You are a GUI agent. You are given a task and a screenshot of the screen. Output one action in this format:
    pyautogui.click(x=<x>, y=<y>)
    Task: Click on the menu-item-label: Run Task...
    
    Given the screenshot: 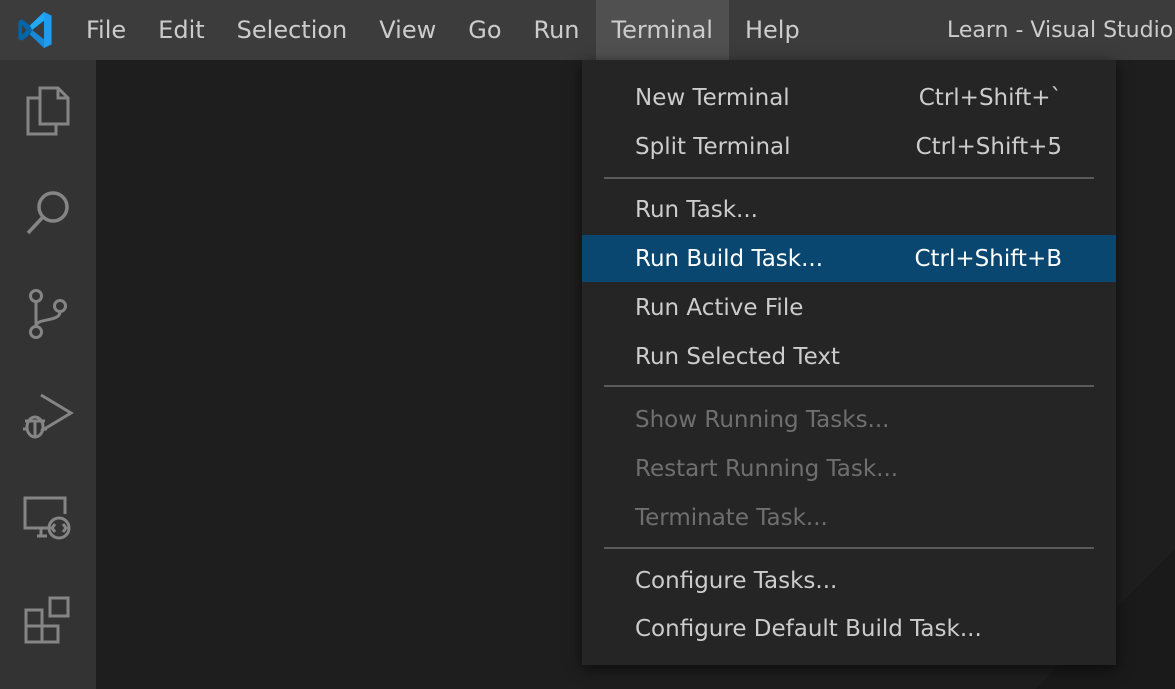 What is the action you would take?
    pyautogui.click(x=696, y=209)
    